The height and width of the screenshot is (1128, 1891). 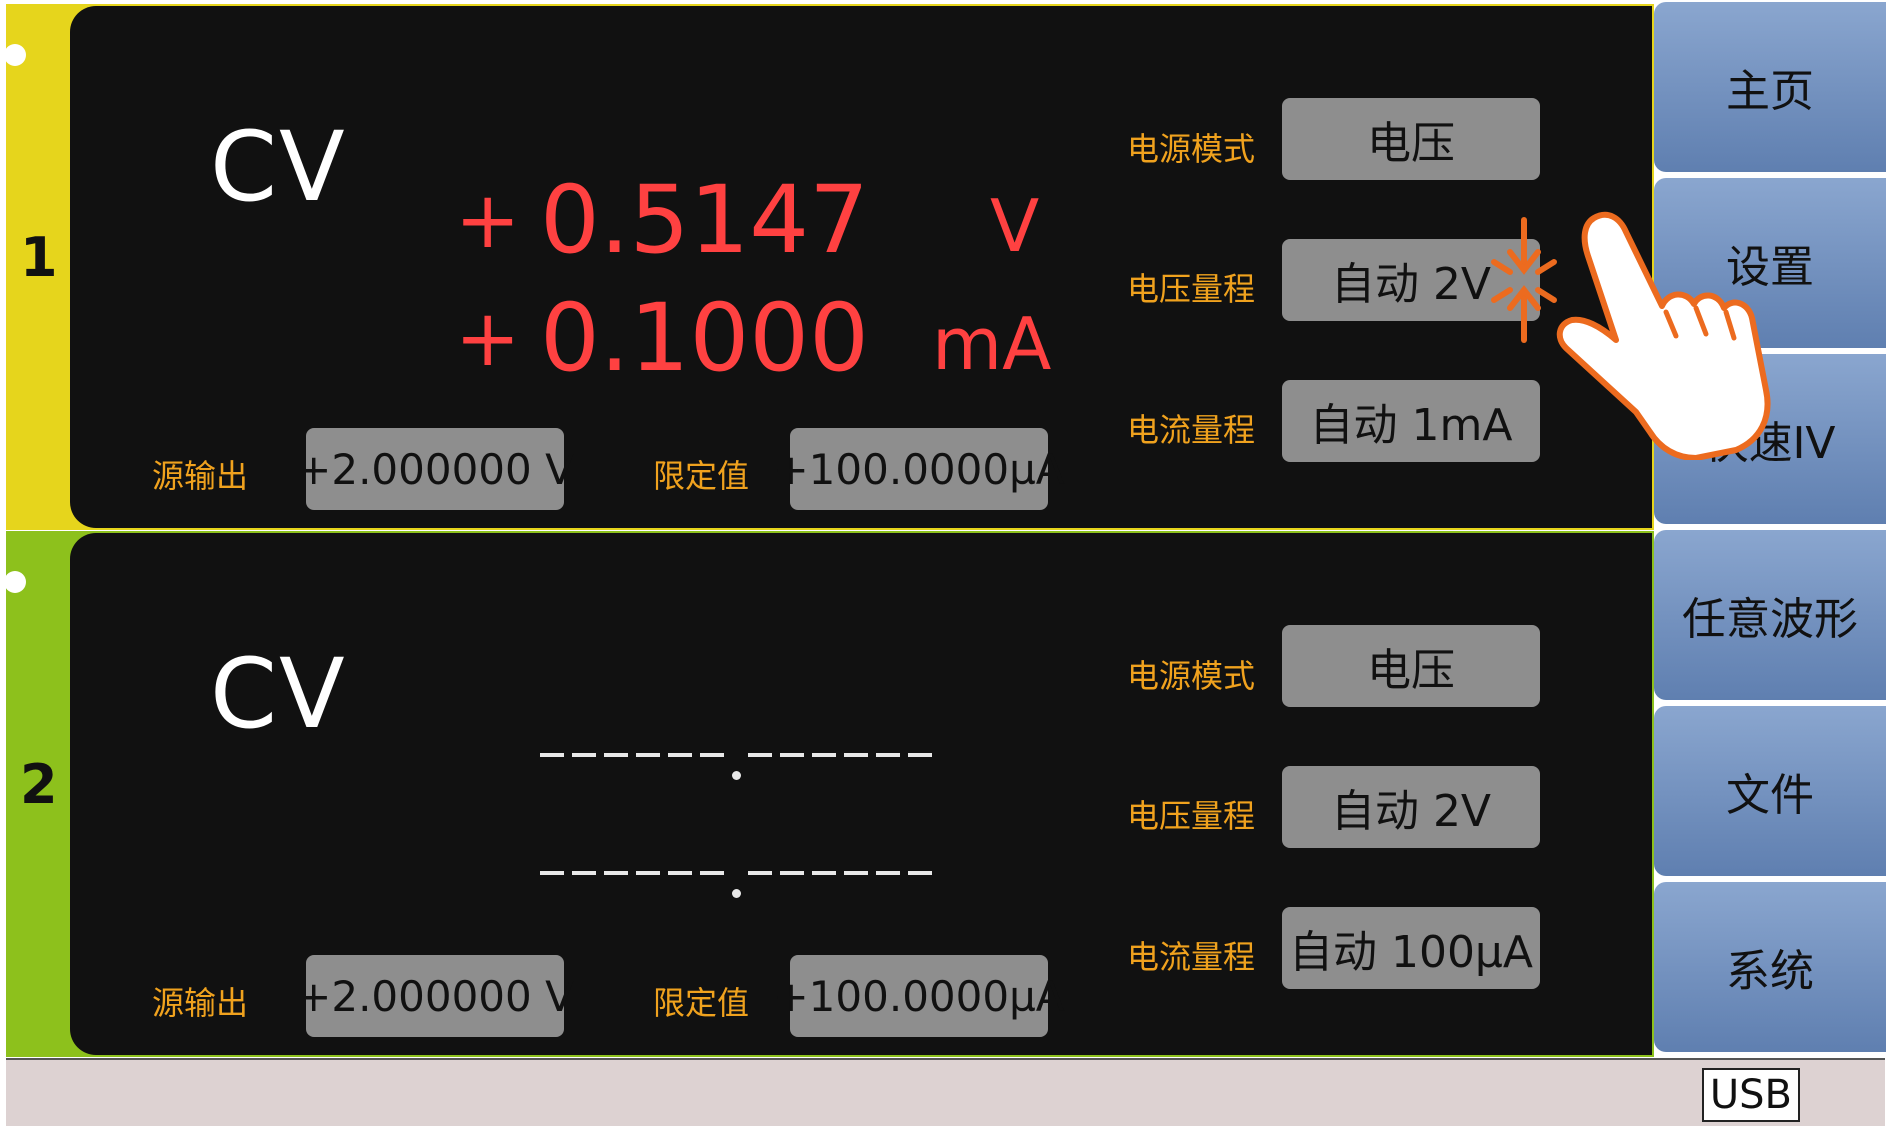 What do you see at coordinates (200, 1003) in the screenshot?
I see `channel-2-source-output-label: 源输出` at bounding box center [200, 1003].